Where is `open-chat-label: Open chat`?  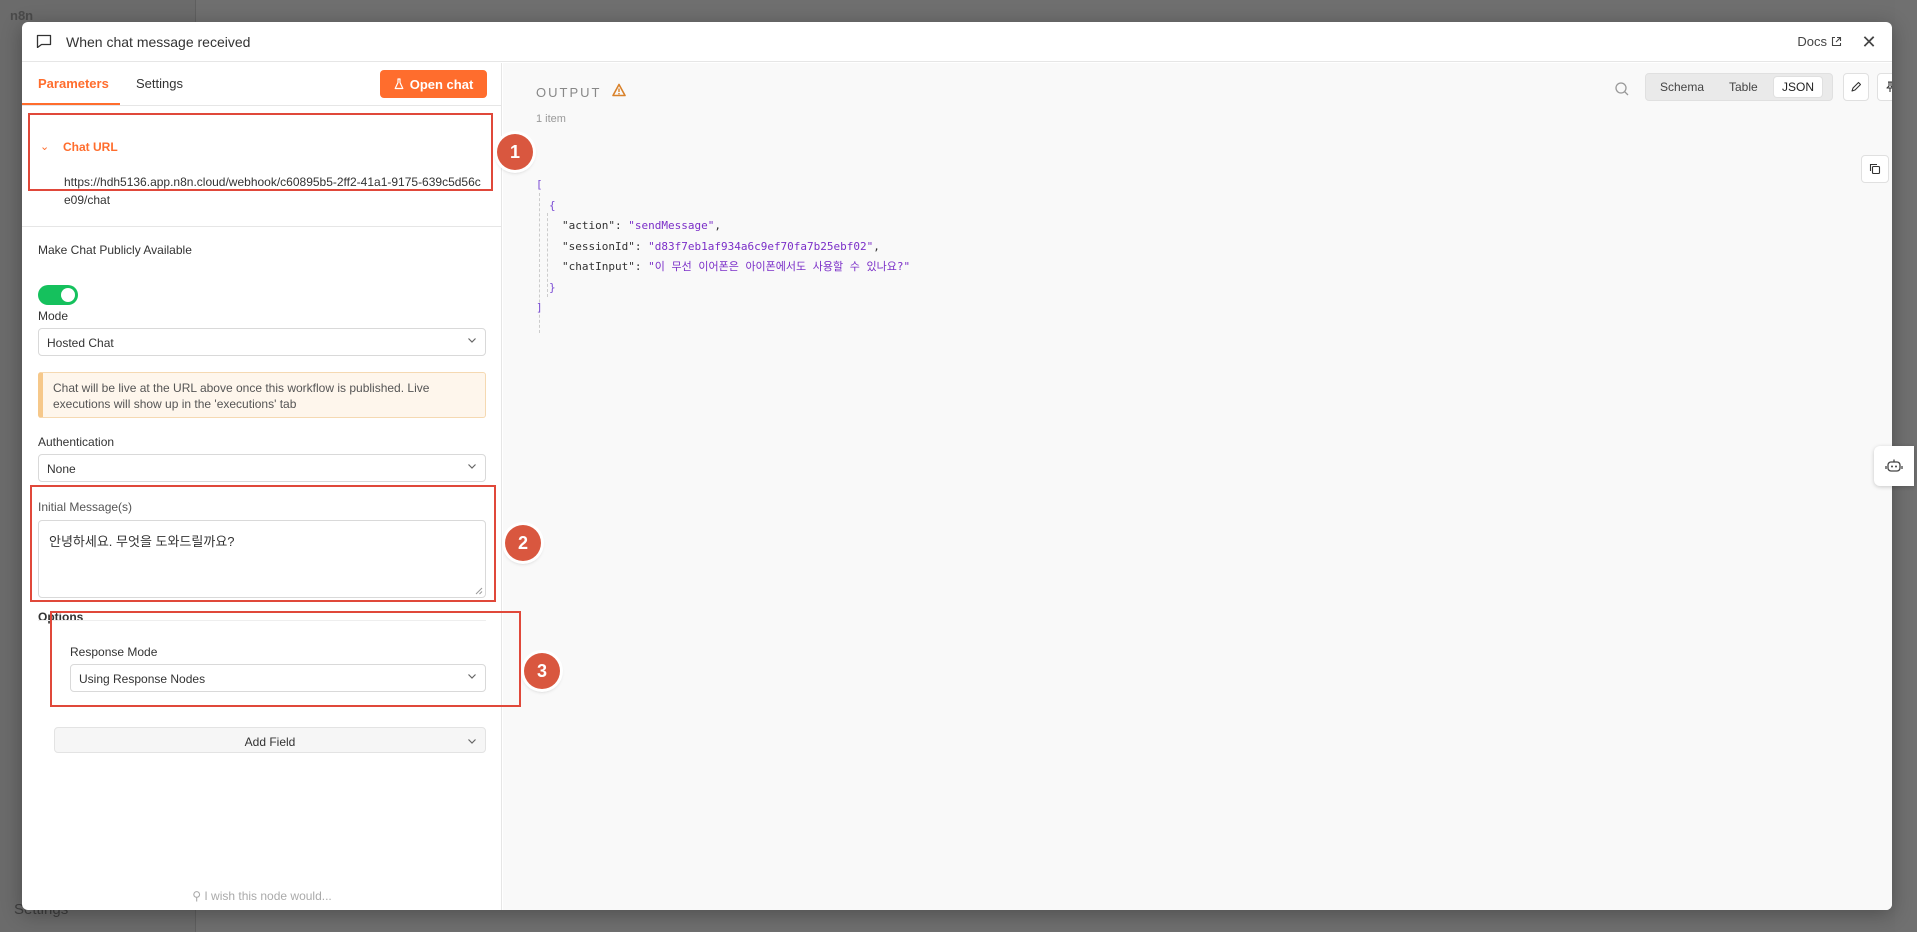
open-chat-label: Open chat is located at coordinates (441, 84).